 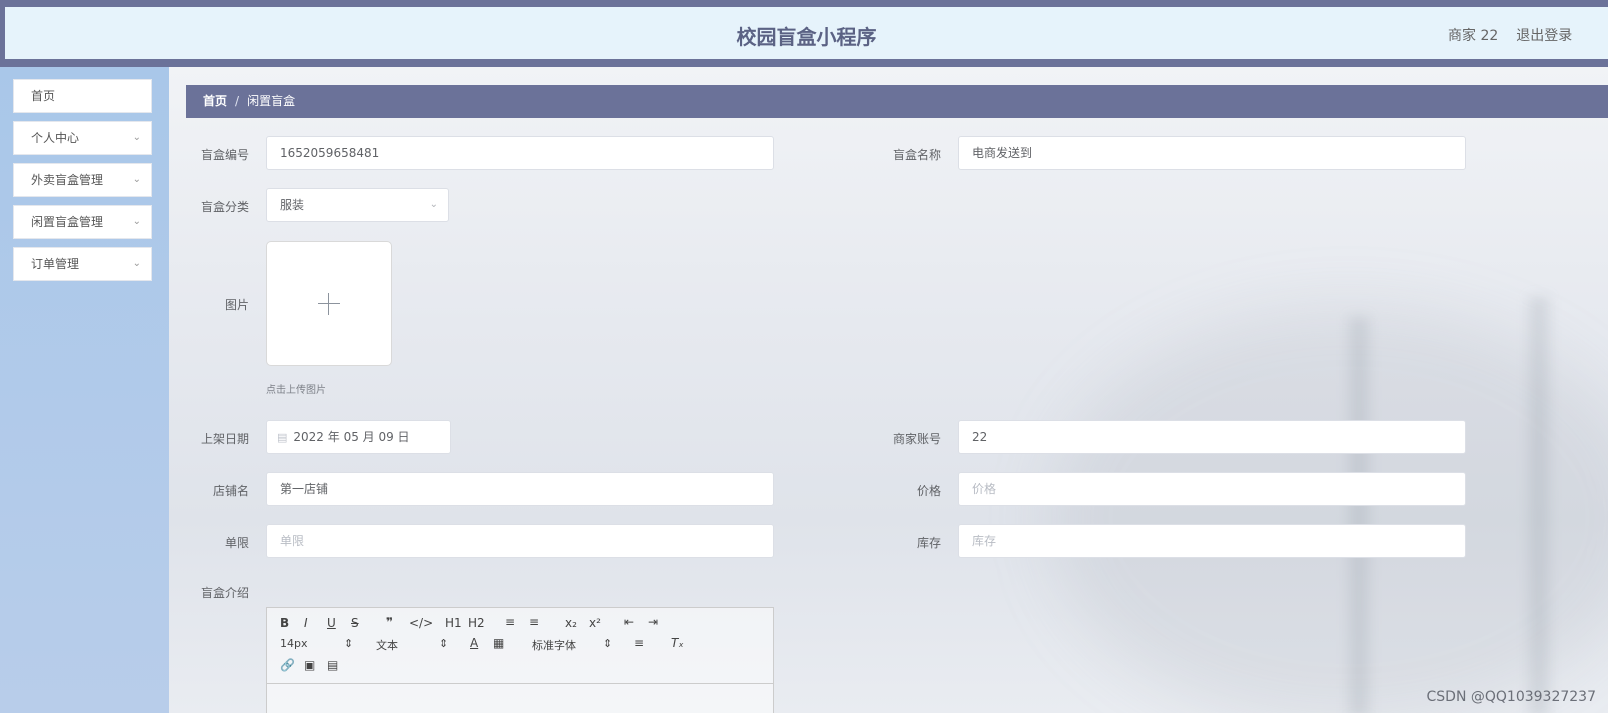 I want to click on code-icon: </>, so click(x=421, y=623).